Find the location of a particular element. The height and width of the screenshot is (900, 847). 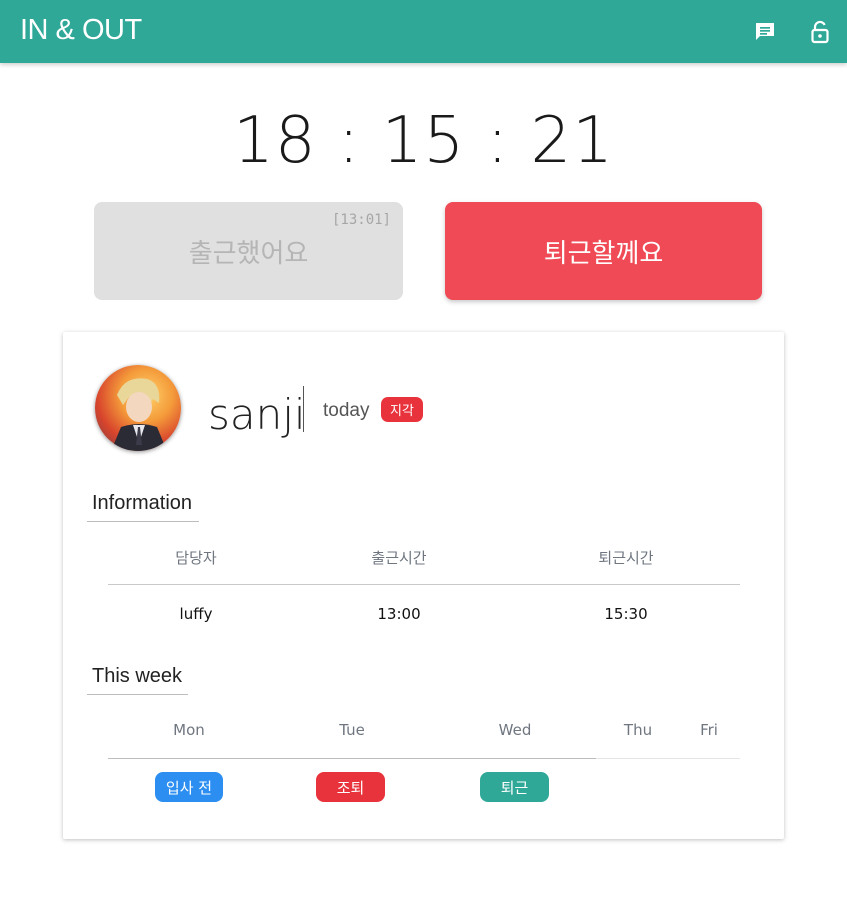

status-badge-tue: 조퇴 is located at coordinates (350, 787).